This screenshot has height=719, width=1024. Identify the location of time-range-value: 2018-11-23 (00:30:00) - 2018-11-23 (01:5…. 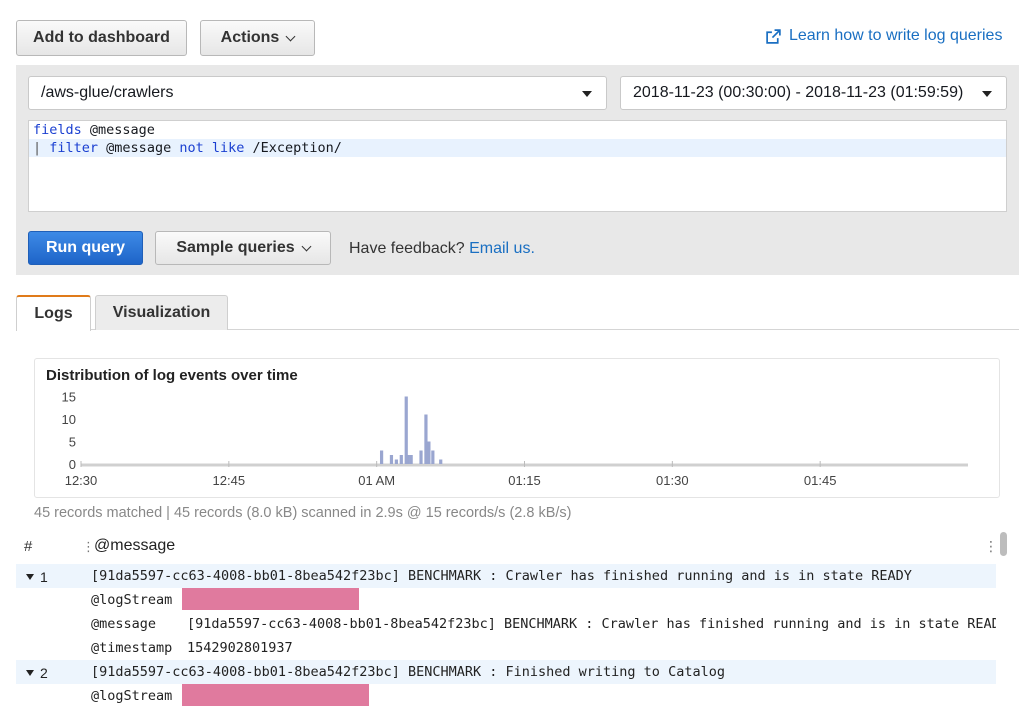
(798, 92).